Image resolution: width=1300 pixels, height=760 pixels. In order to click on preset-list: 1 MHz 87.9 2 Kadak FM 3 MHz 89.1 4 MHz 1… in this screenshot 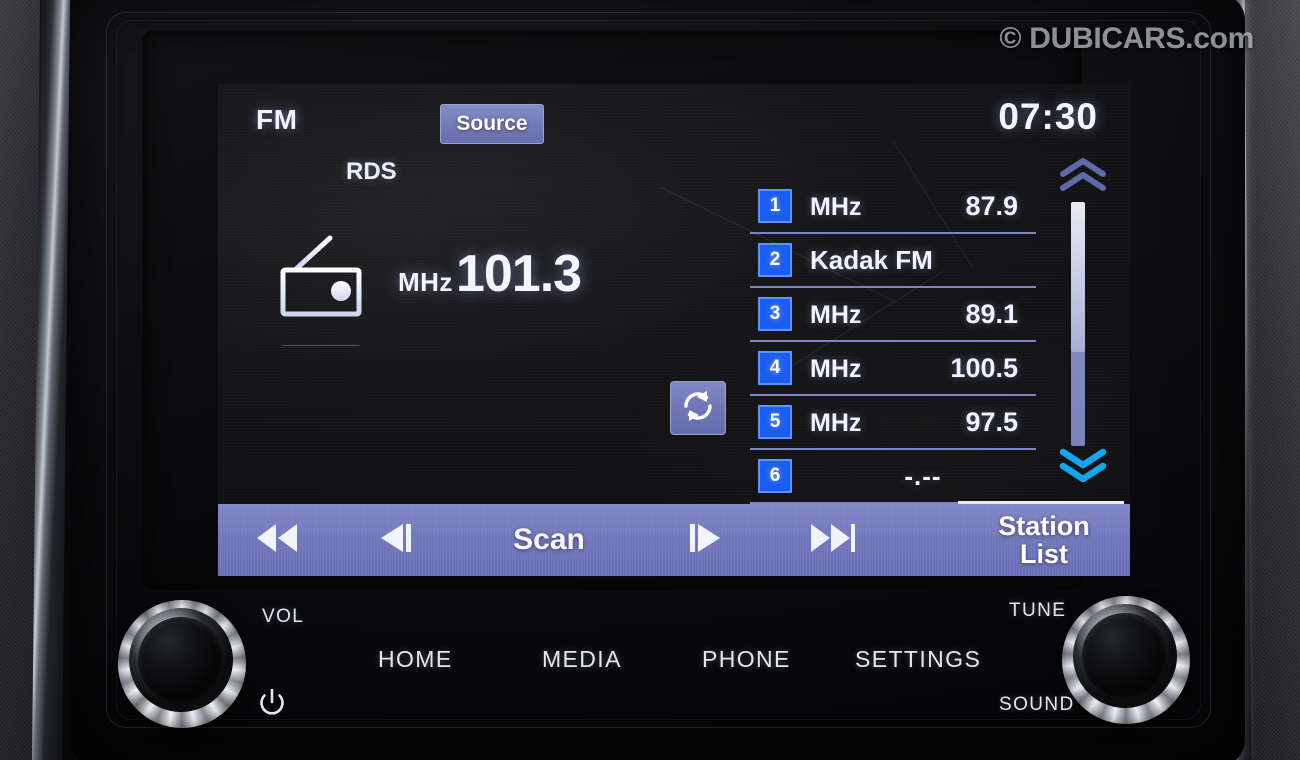, I will do `click(893, 342)`.